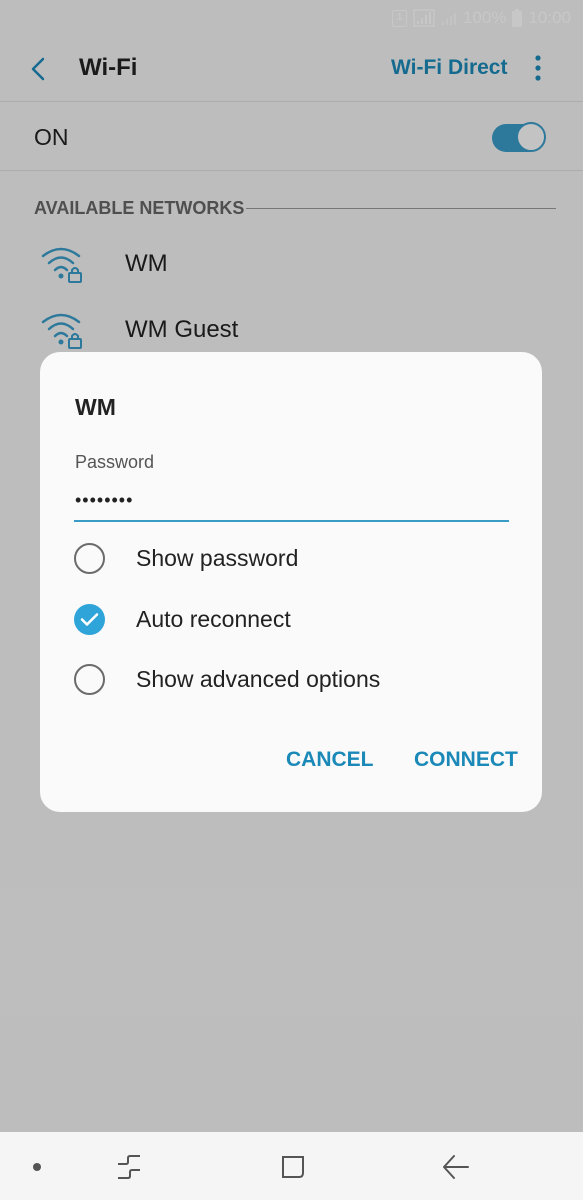 This screenshot has height=1200, width=583. I want to click on recent-apps-icon, so click(129, 1167).